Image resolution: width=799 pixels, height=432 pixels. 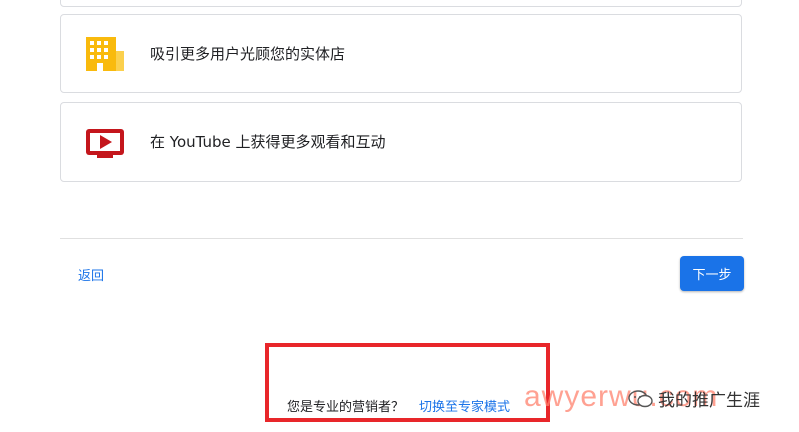 What do you see at coordinates (464, 405) in the screenshot?
I see `expert-mode-link: 切换至专家模式` at bounding box center [464, 405].